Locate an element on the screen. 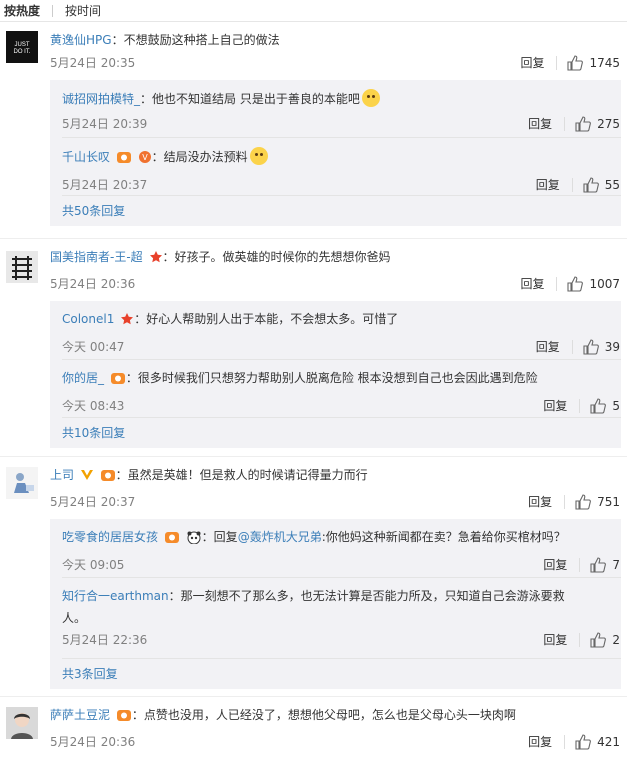  like-button: 55 is located at coordinates (601, 185).